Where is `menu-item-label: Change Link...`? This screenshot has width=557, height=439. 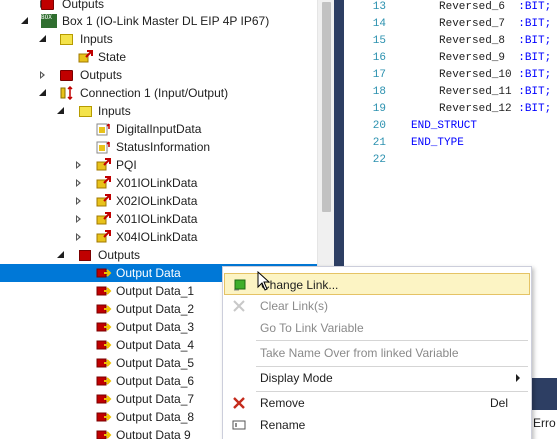 menu-item-label: Change Link... is located at coordinates (300, 285).